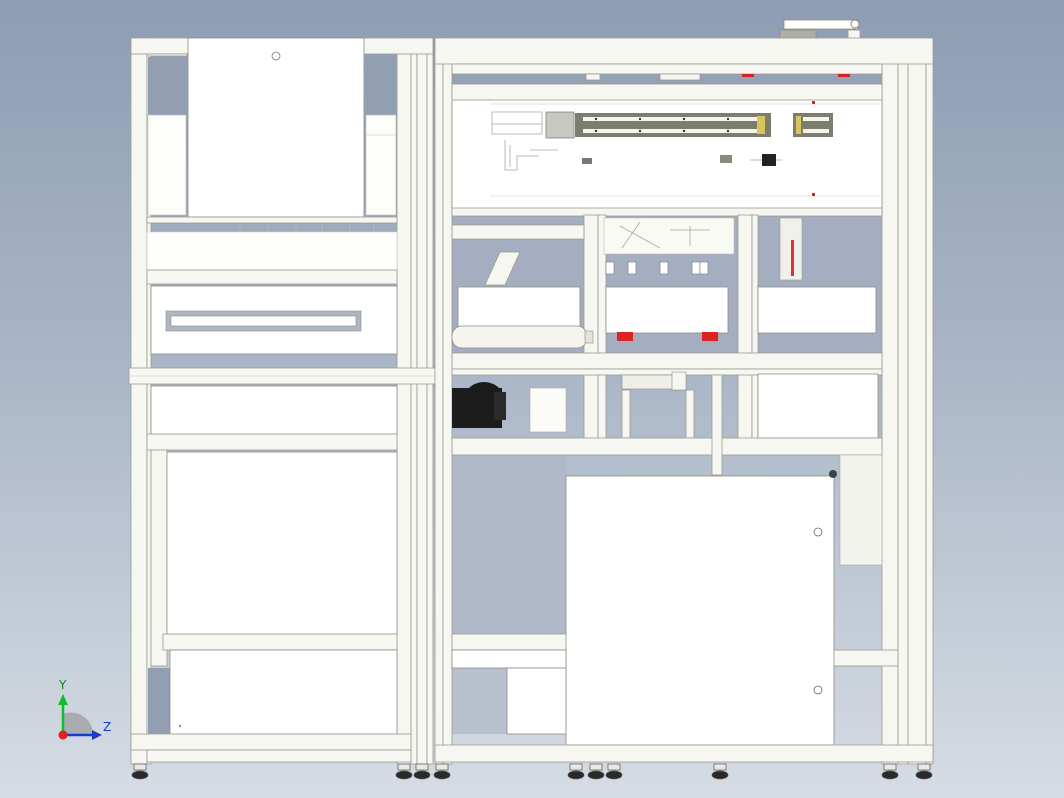 The image size is (1064, 798). Describe the element at coordinates (833, 474) in the screenshot. I see `box-hinge-icon` at that location.